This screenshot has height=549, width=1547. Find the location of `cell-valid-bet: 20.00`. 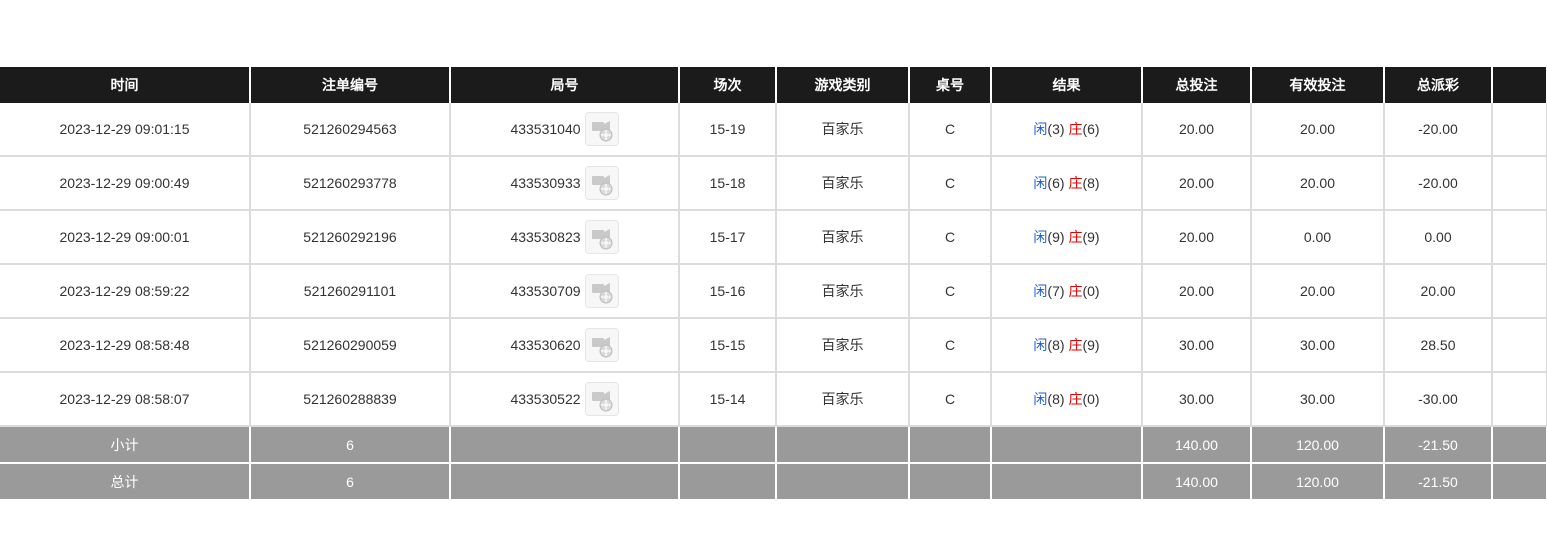

cell-valid-bet: 20.00 is located at coordinates (1318, 291).